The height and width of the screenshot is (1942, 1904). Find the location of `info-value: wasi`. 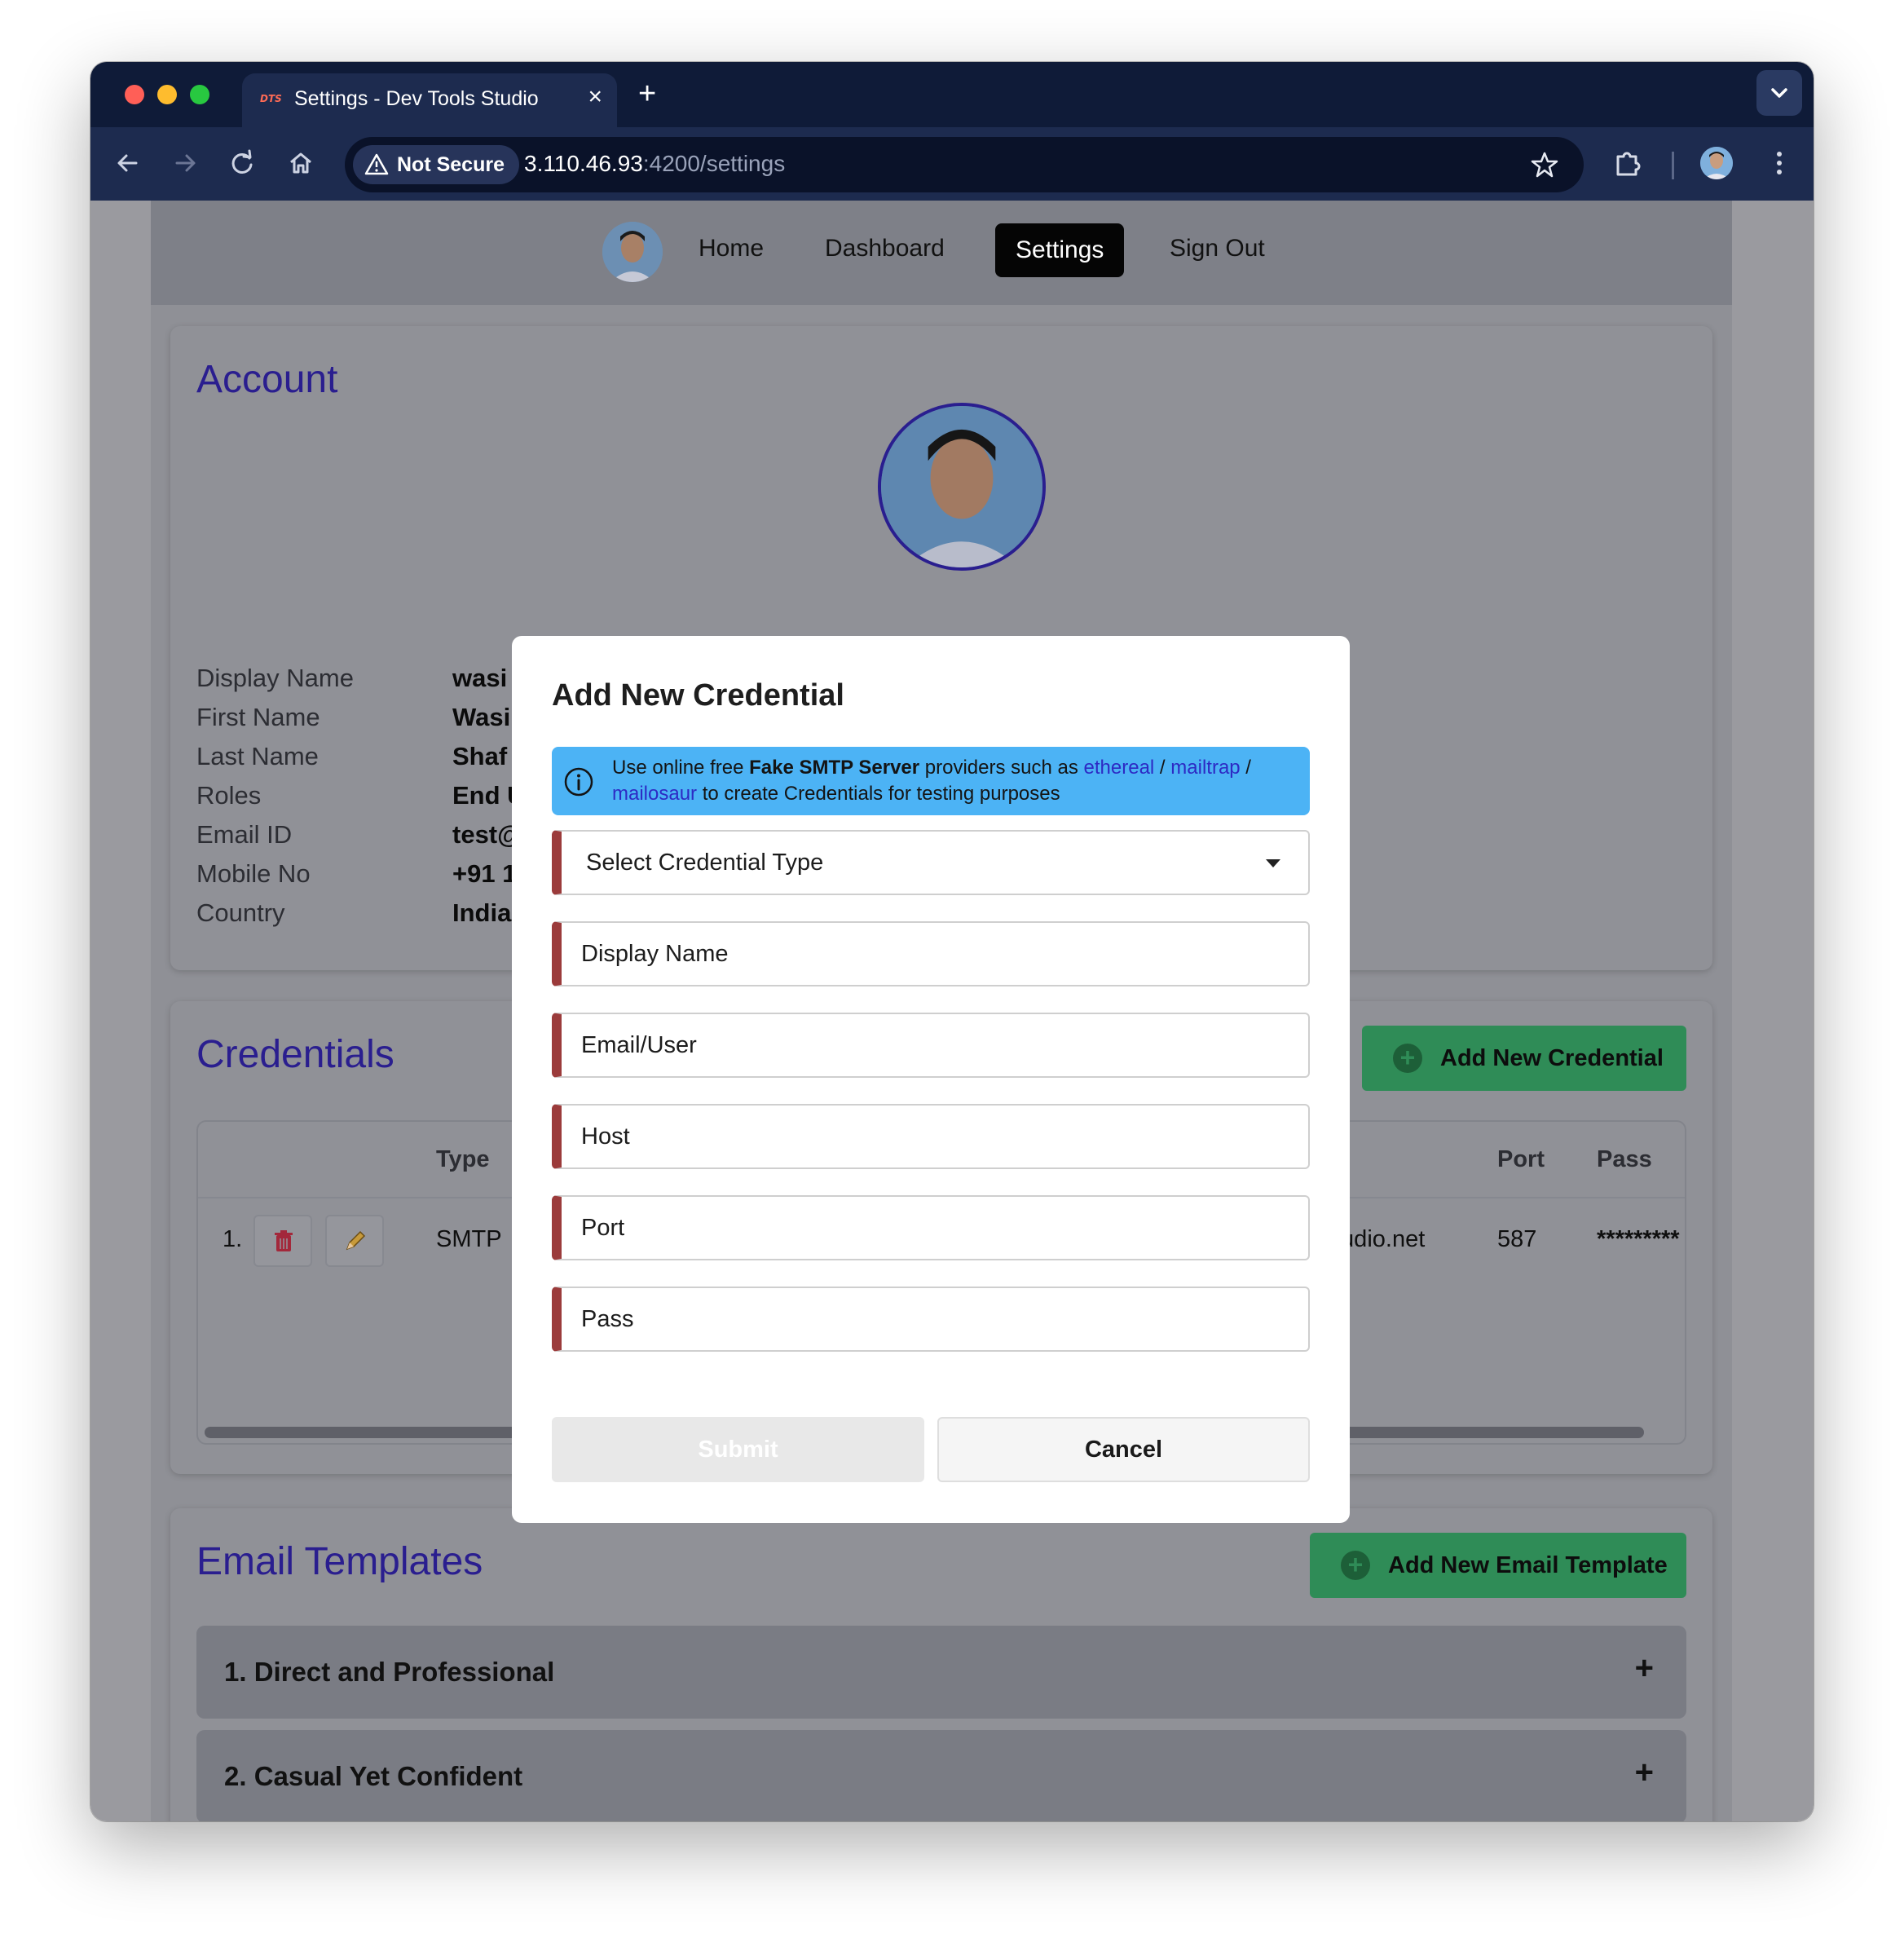

info-value: wasi is located at coordinates (480, 678).